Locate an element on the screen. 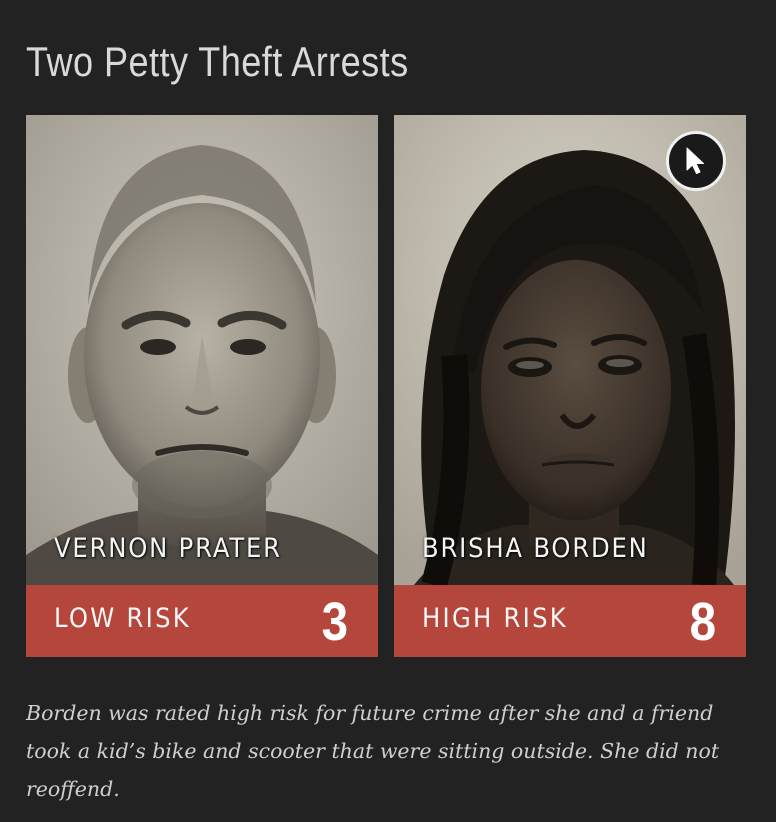 The image size is (776, 822). risk-bar: LOW RISK 3 is located at coordinates (202, 621).